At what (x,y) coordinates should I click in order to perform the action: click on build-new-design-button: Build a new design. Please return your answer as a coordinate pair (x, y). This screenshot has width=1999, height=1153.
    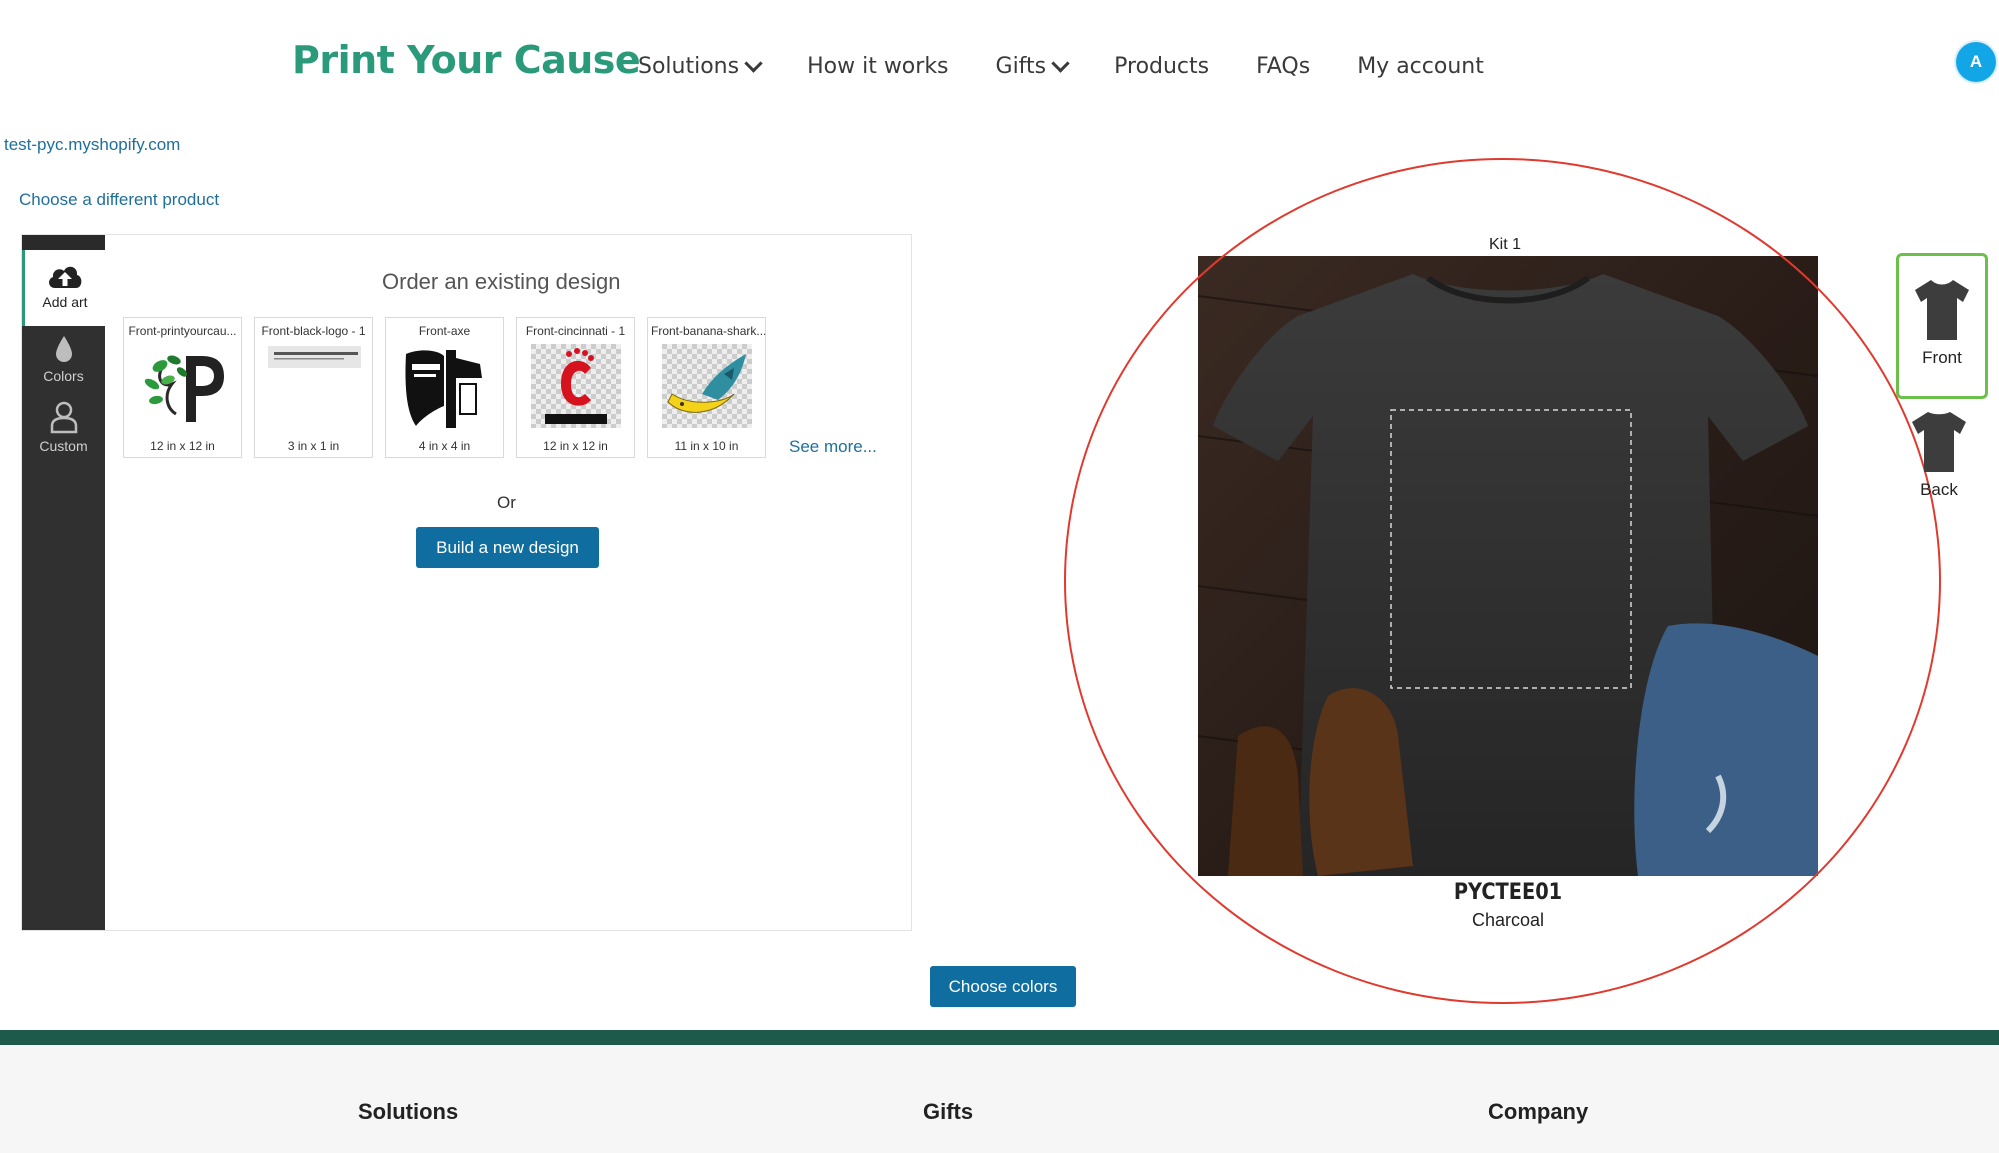
    Looking at the image, I should click on (507, 547).